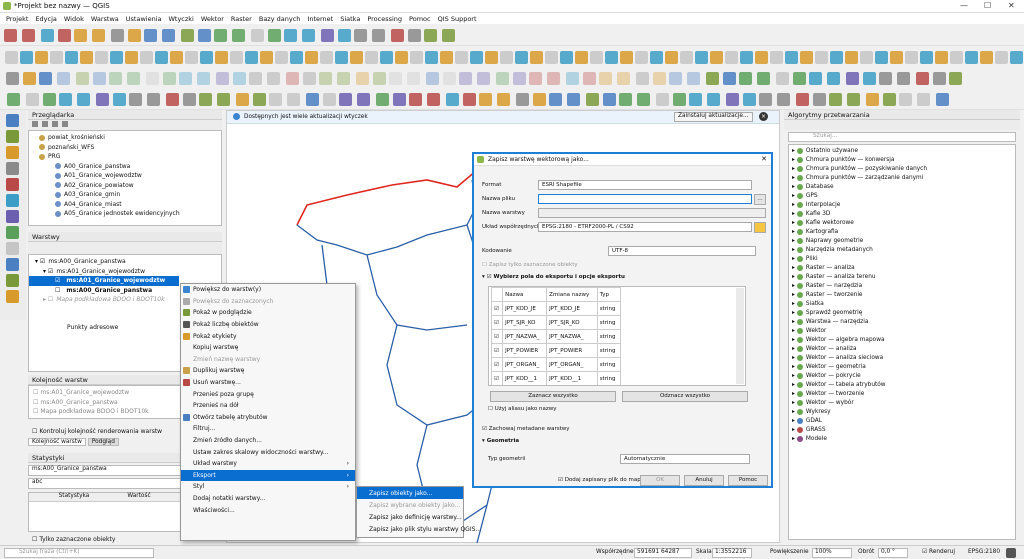  What do you see at coordinates (902, 330) in the screenshot?
I see `processing-item: ▸ Wektor` at bounding box center [902, 330].